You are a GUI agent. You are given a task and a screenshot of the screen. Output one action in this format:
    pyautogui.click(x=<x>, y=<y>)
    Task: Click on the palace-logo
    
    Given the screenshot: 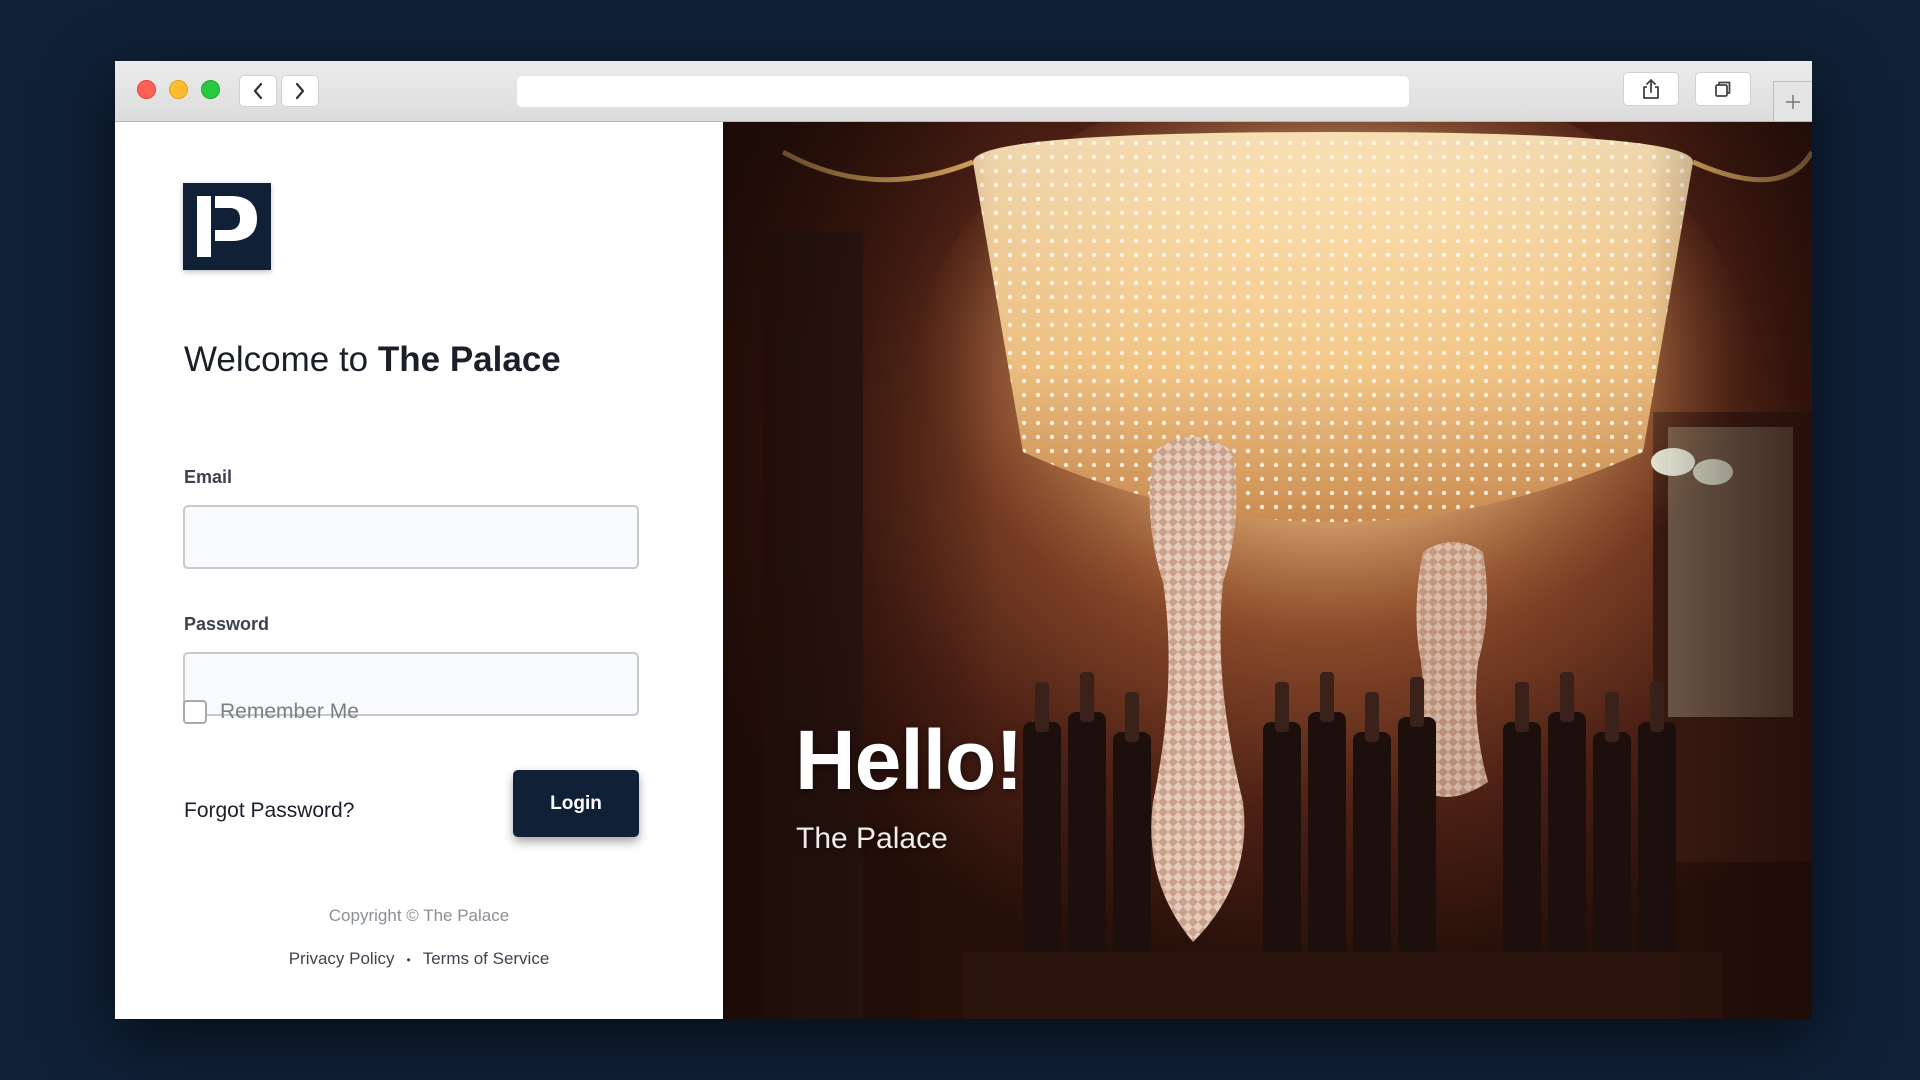 What is the action you would take?
    pyautogui.click(x=227, y=226)
    